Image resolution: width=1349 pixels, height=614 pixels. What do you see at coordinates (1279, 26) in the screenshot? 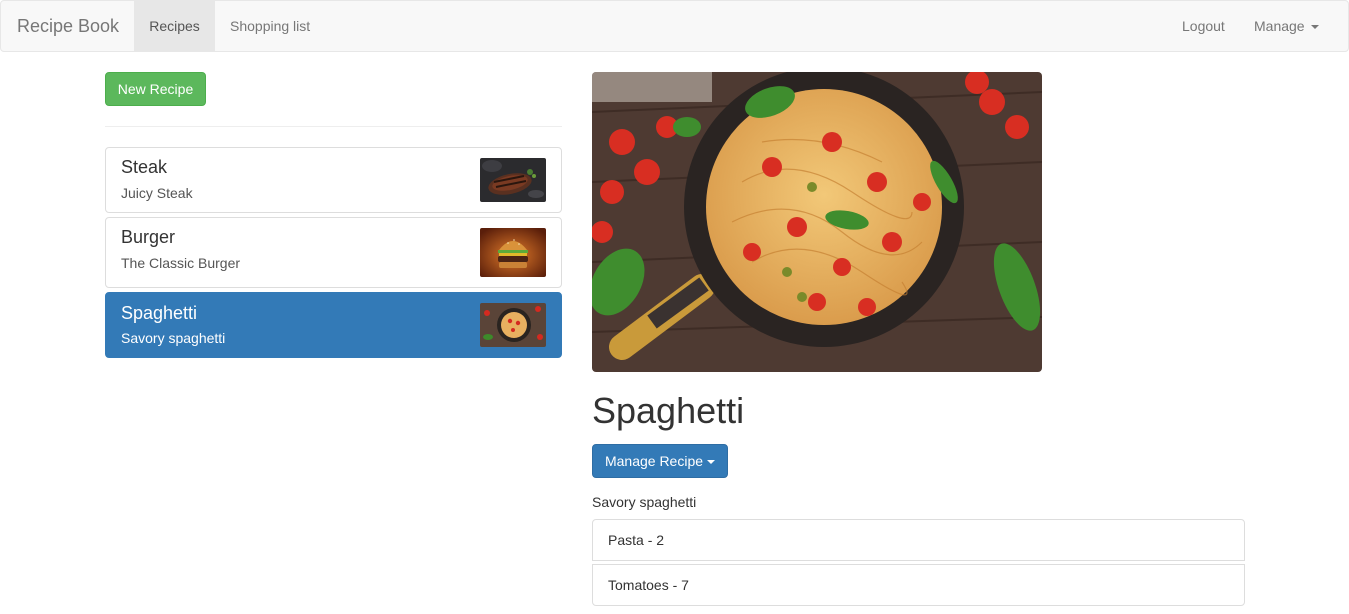
I see `manage-label: Manage` at bounding box center [1279, 26].